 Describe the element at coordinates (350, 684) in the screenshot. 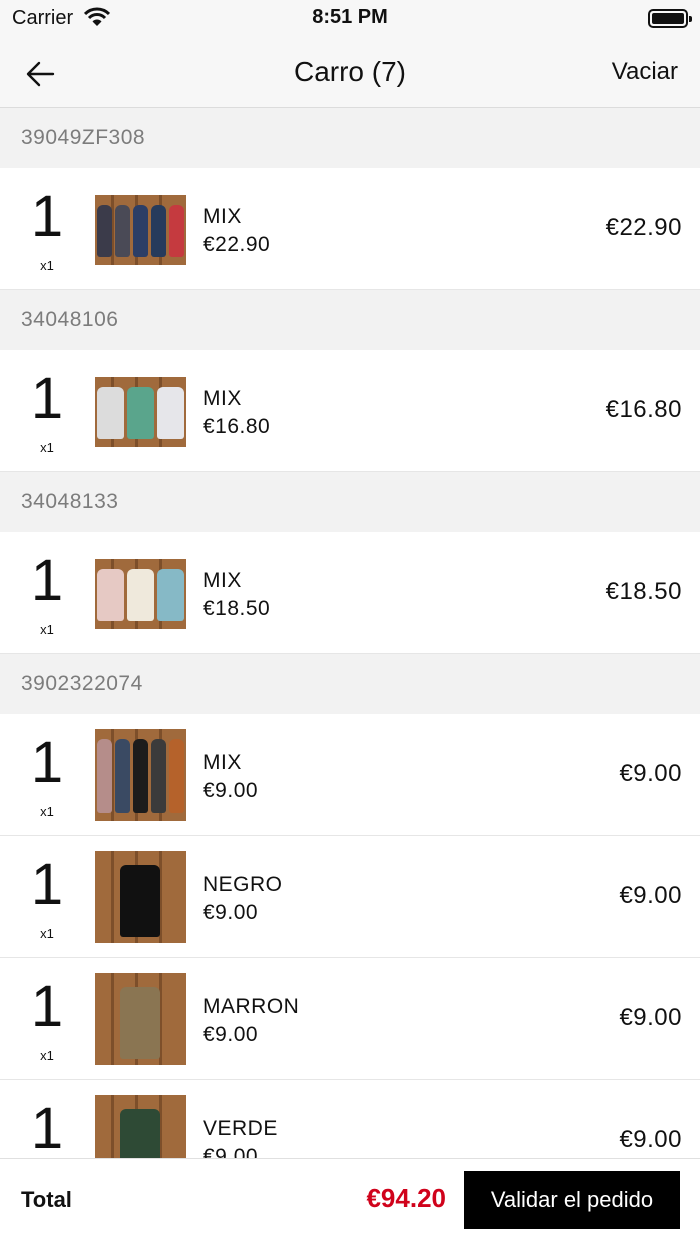

I see `section-header-reference: 3902322074` at that location.